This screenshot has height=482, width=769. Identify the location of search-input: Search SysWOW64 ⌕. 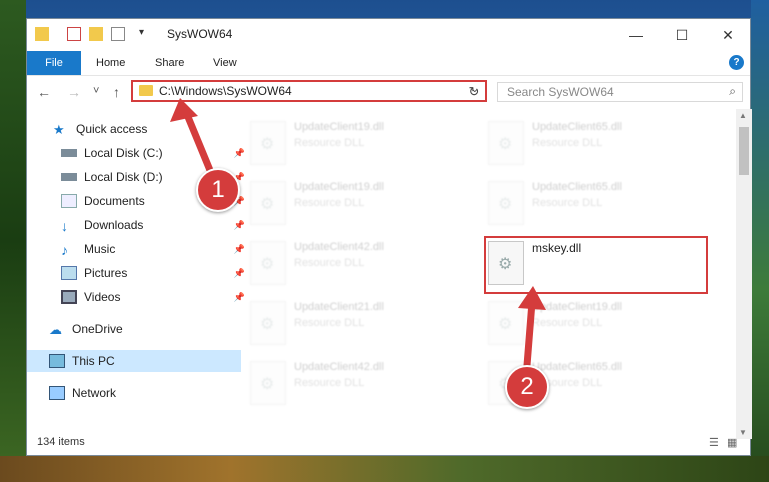
(620, 92).